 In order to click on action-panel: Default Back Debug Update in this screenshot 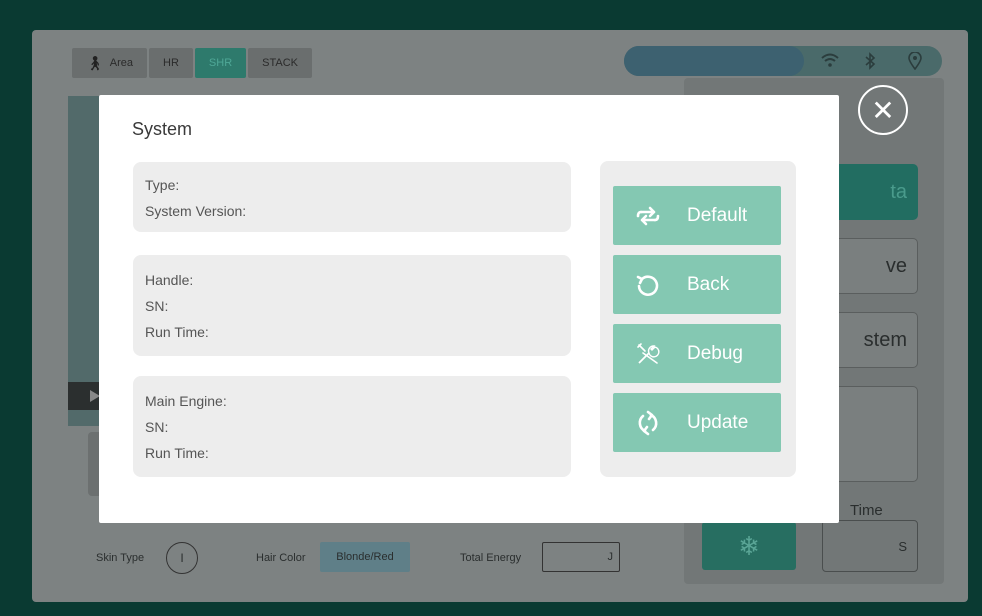, I will do `click(698, 319)`.